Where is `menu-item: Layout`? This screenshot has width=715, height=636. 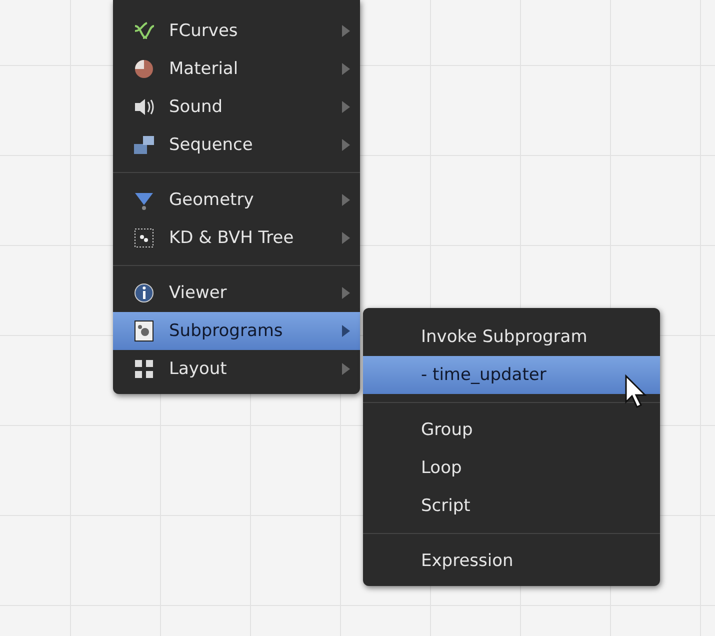
menu-item: Layout is located at coordinates (236, 369).